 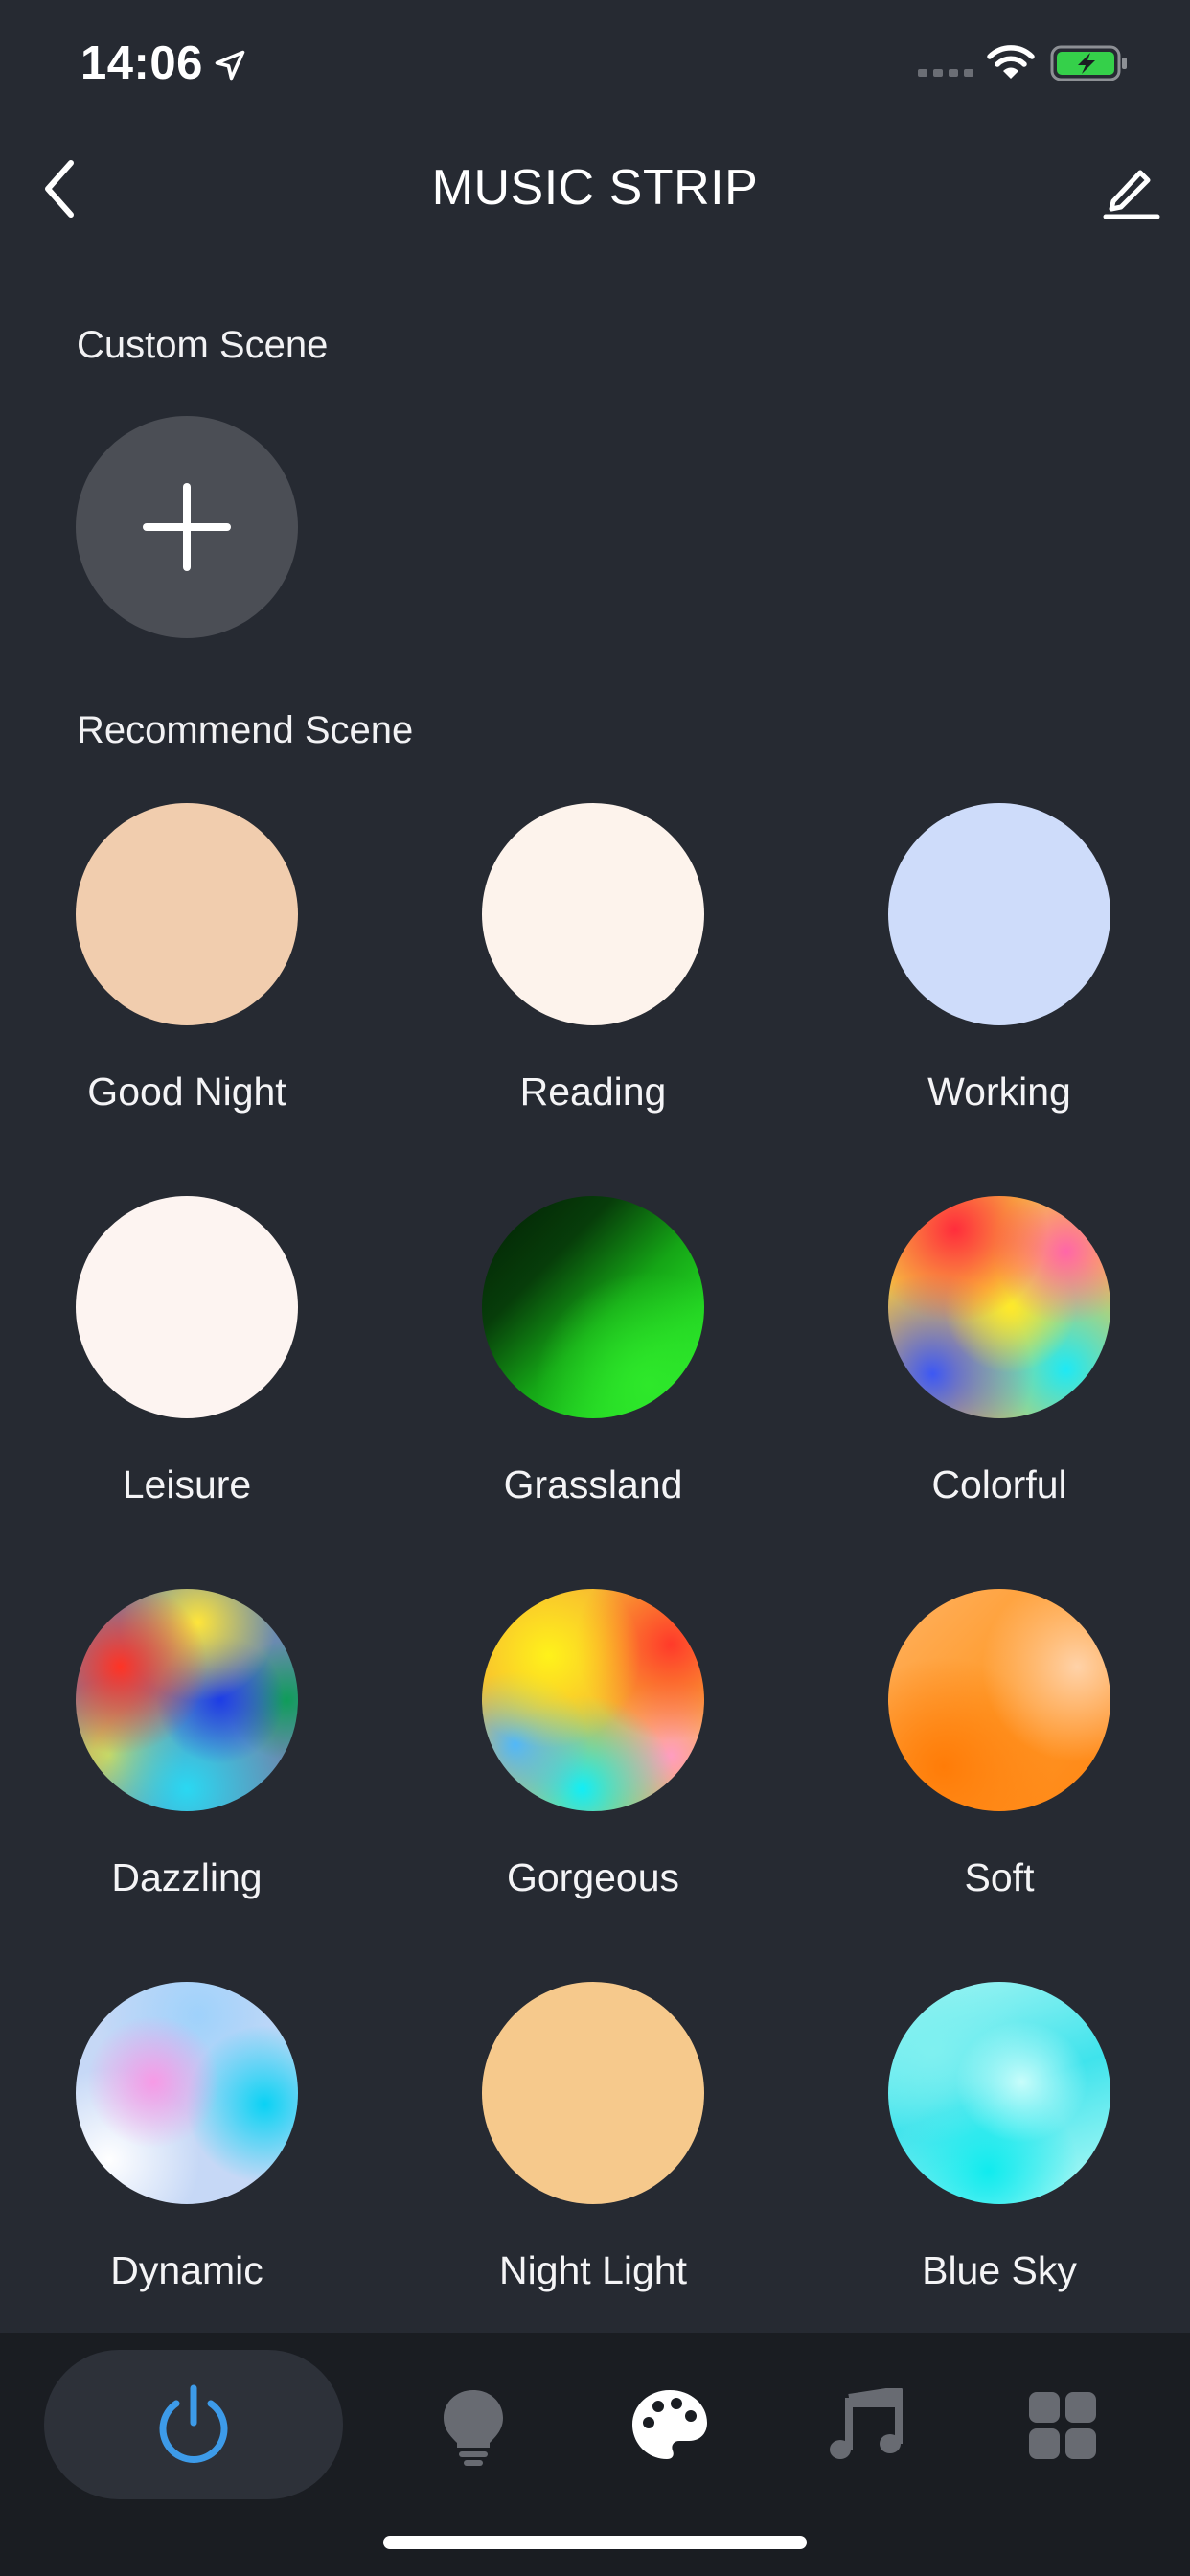 I want to click on scene-leisure: Leisure, so click(x=187, y=1368).